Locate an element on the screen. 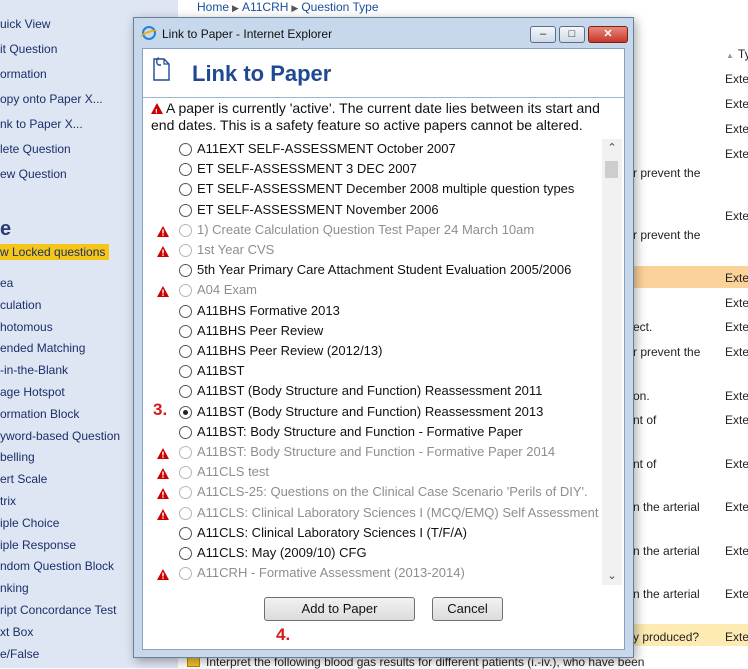 Image resolution: width=748 pixels, height=669 pixels. question-type-item: culation is located at coordinates (20, 305).